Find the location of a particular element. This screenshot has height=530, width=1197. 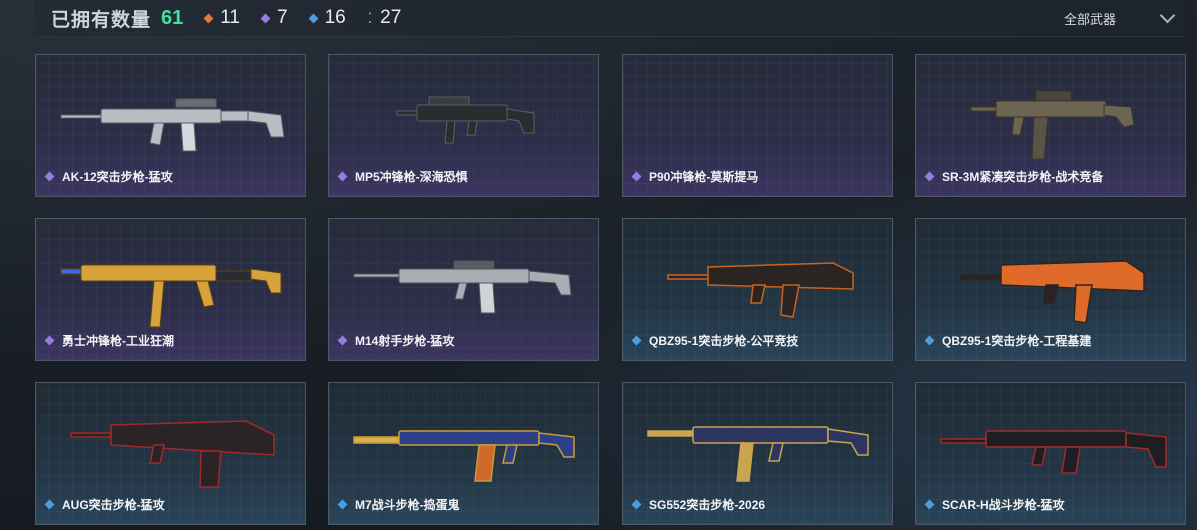

weapon-label: AUG突击步枪-猛攻 is located at coordinates (104, 504).